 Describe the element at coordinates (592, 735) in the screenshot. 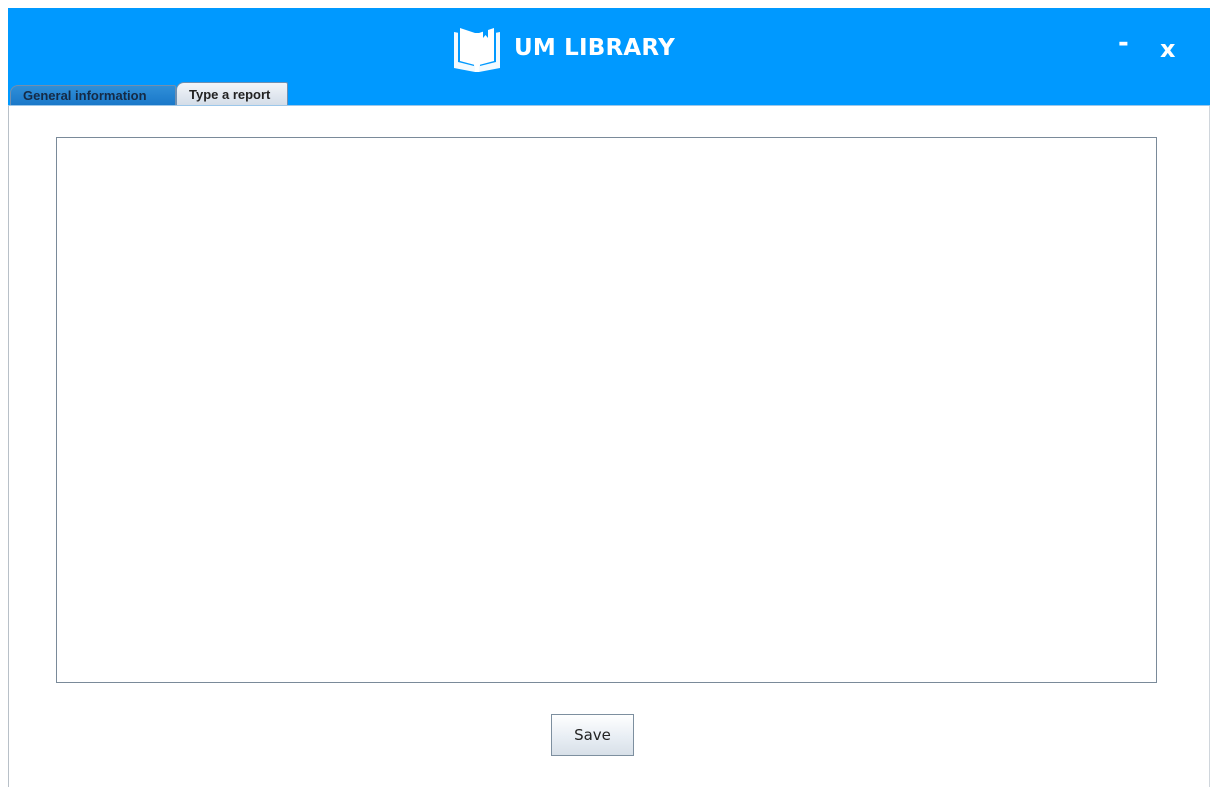

I see `save-button: Save` at that location.